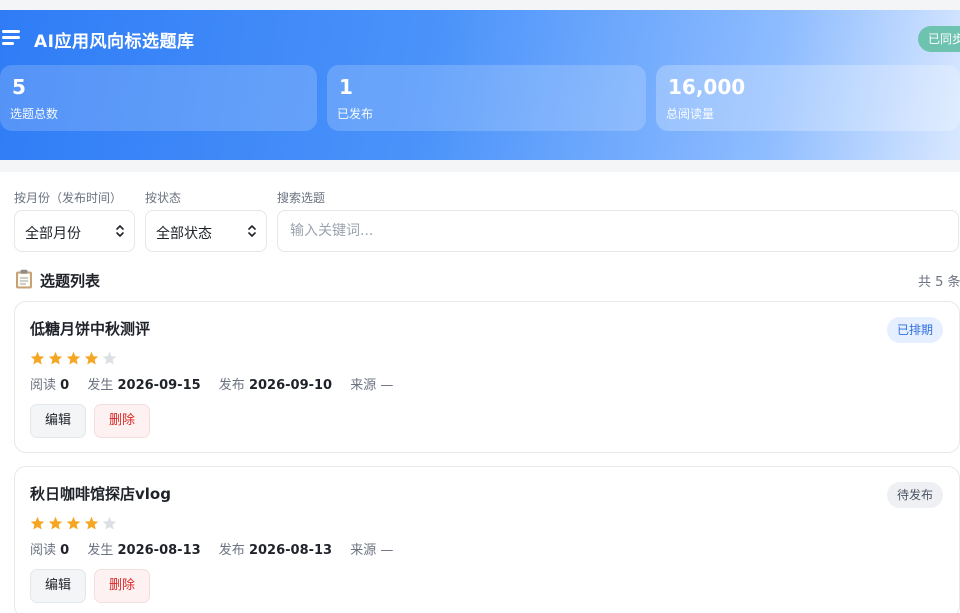  Describe the element at coordinates (11, 38) in the screenshot. I see `menu-icon` at that location.